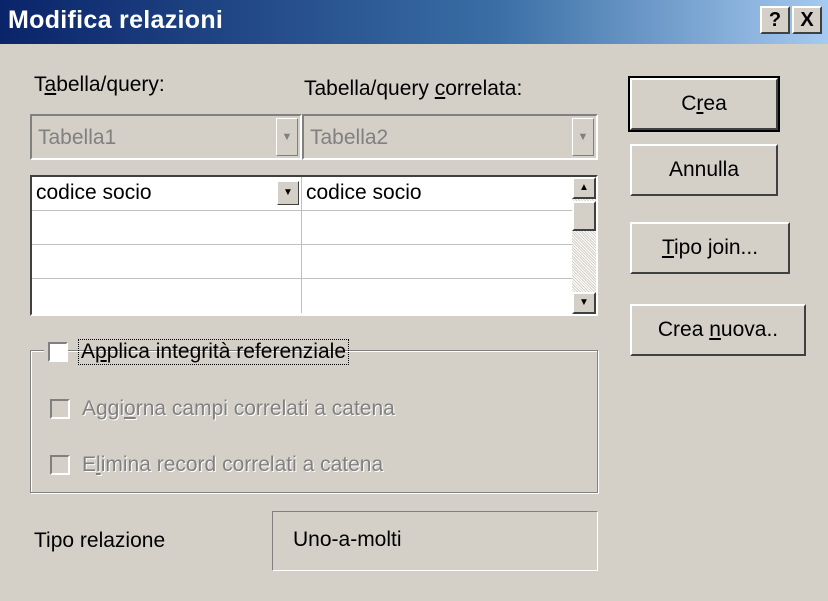 This screenshot has width=828, height=601. Describe the element at coordinates (689, 103) in the screenshot. I see `label-part: C` at that location.